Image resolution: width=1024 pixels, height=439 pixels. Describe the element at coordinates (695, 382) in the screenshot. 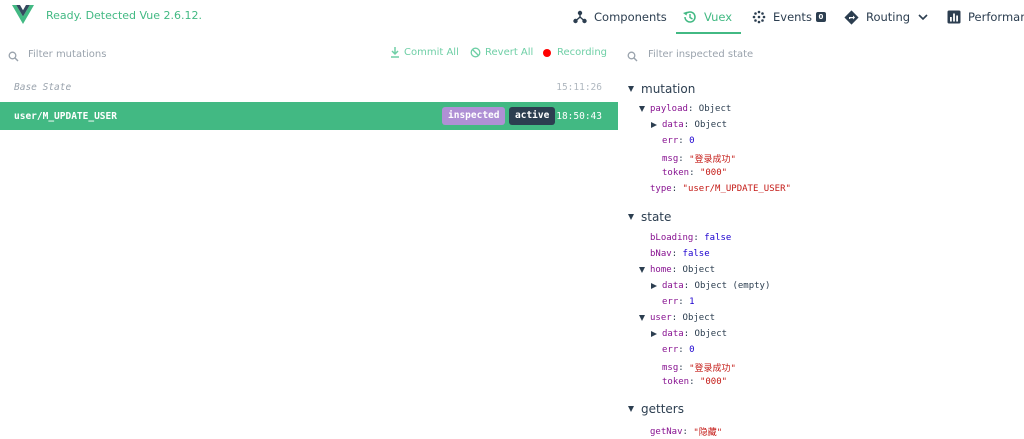

I see `tree-row-user-token: token: "000"` at that location.